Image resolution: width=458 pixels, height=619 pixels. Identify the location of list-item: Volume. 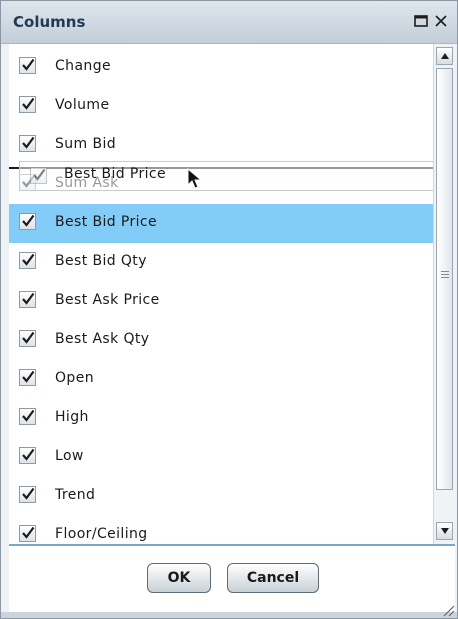
(221, 106).